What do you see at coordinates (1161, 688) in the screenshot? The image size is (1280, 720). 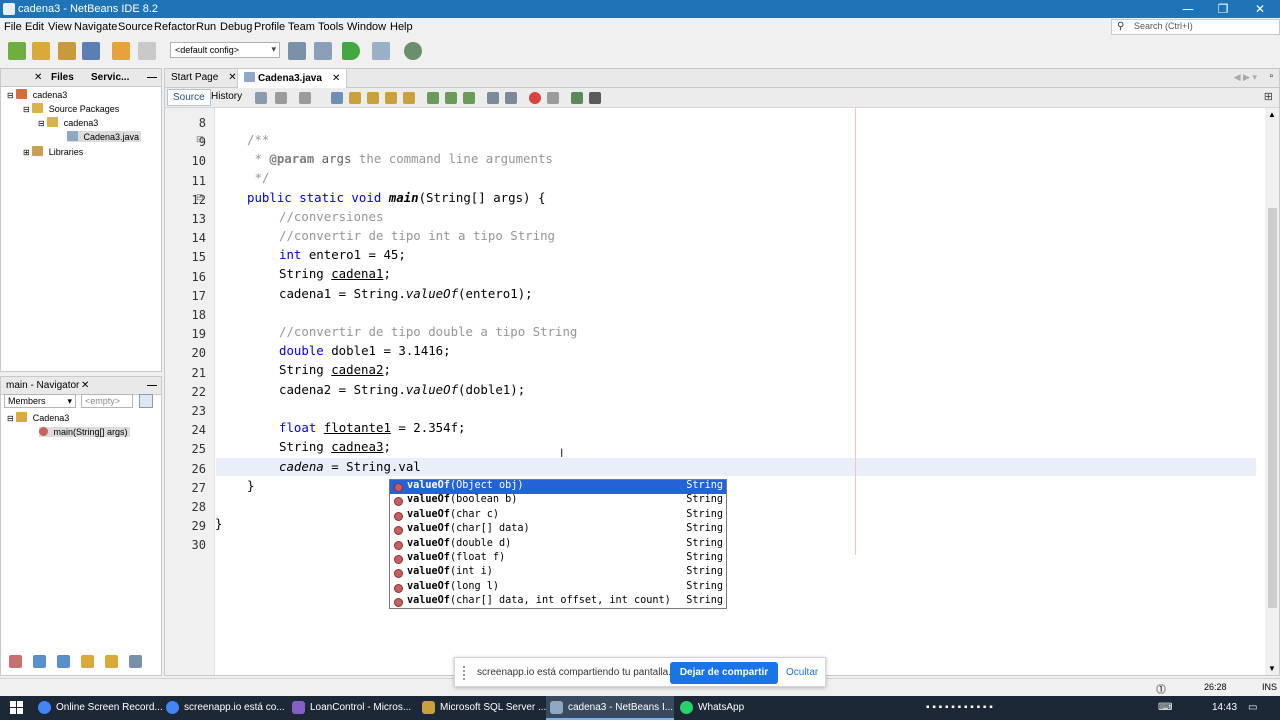 I see `notifications-icon: ⓵` at bounding box center [1161, 688].